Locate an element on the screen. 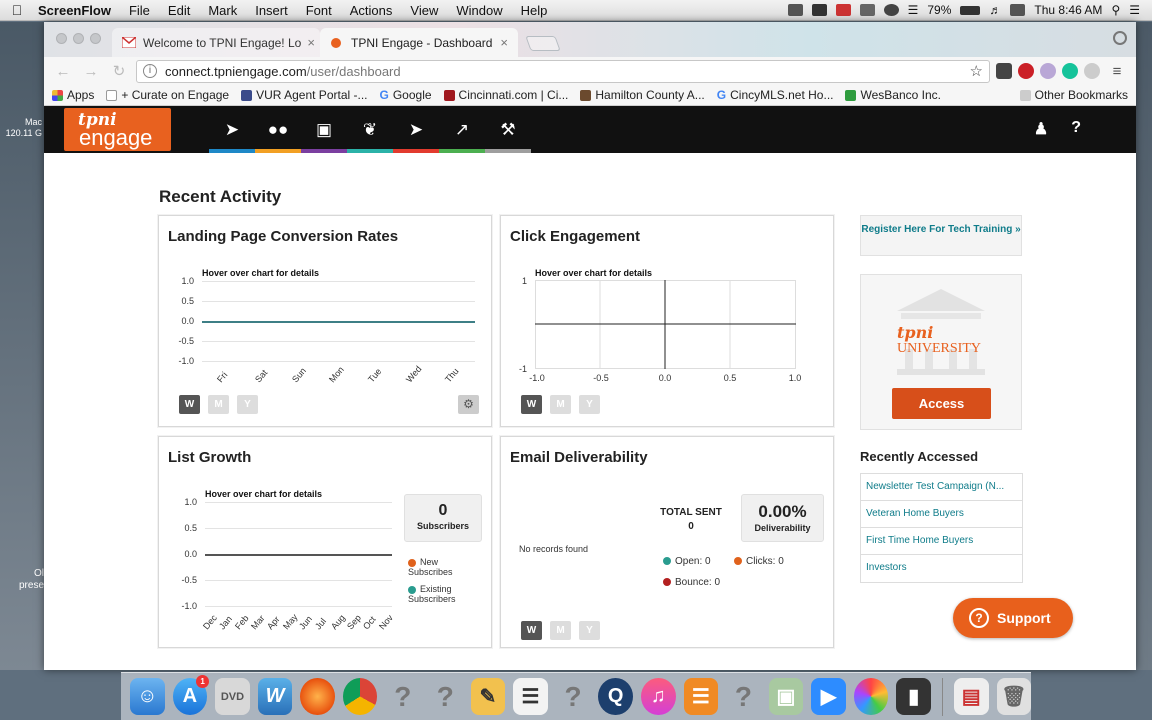 Image resolution: width=1152 pixels, height=720 pixels. chrome-icon is located at coordinates (360, 696).